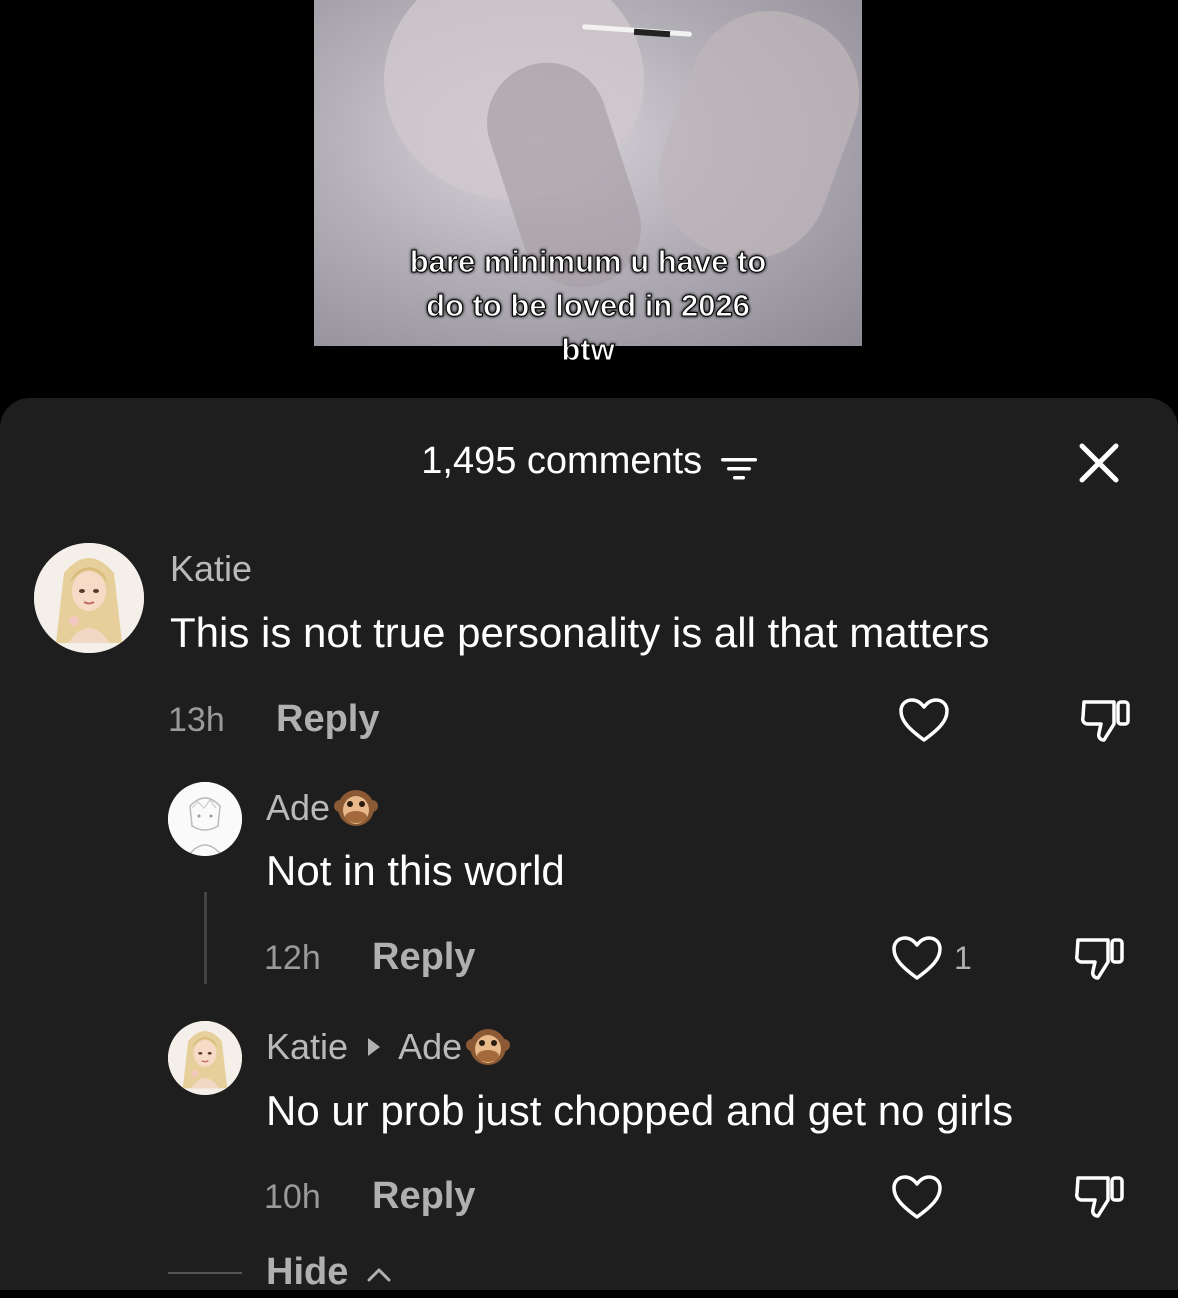  Describe the element at coordinates (196, 720) in the screenshot. I see `comment-time: 13h` at that location.